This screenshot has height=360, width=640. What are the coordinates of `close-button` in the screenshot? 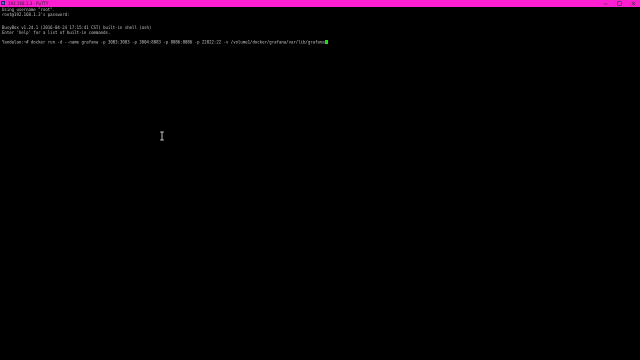 It's located at (633, 3).